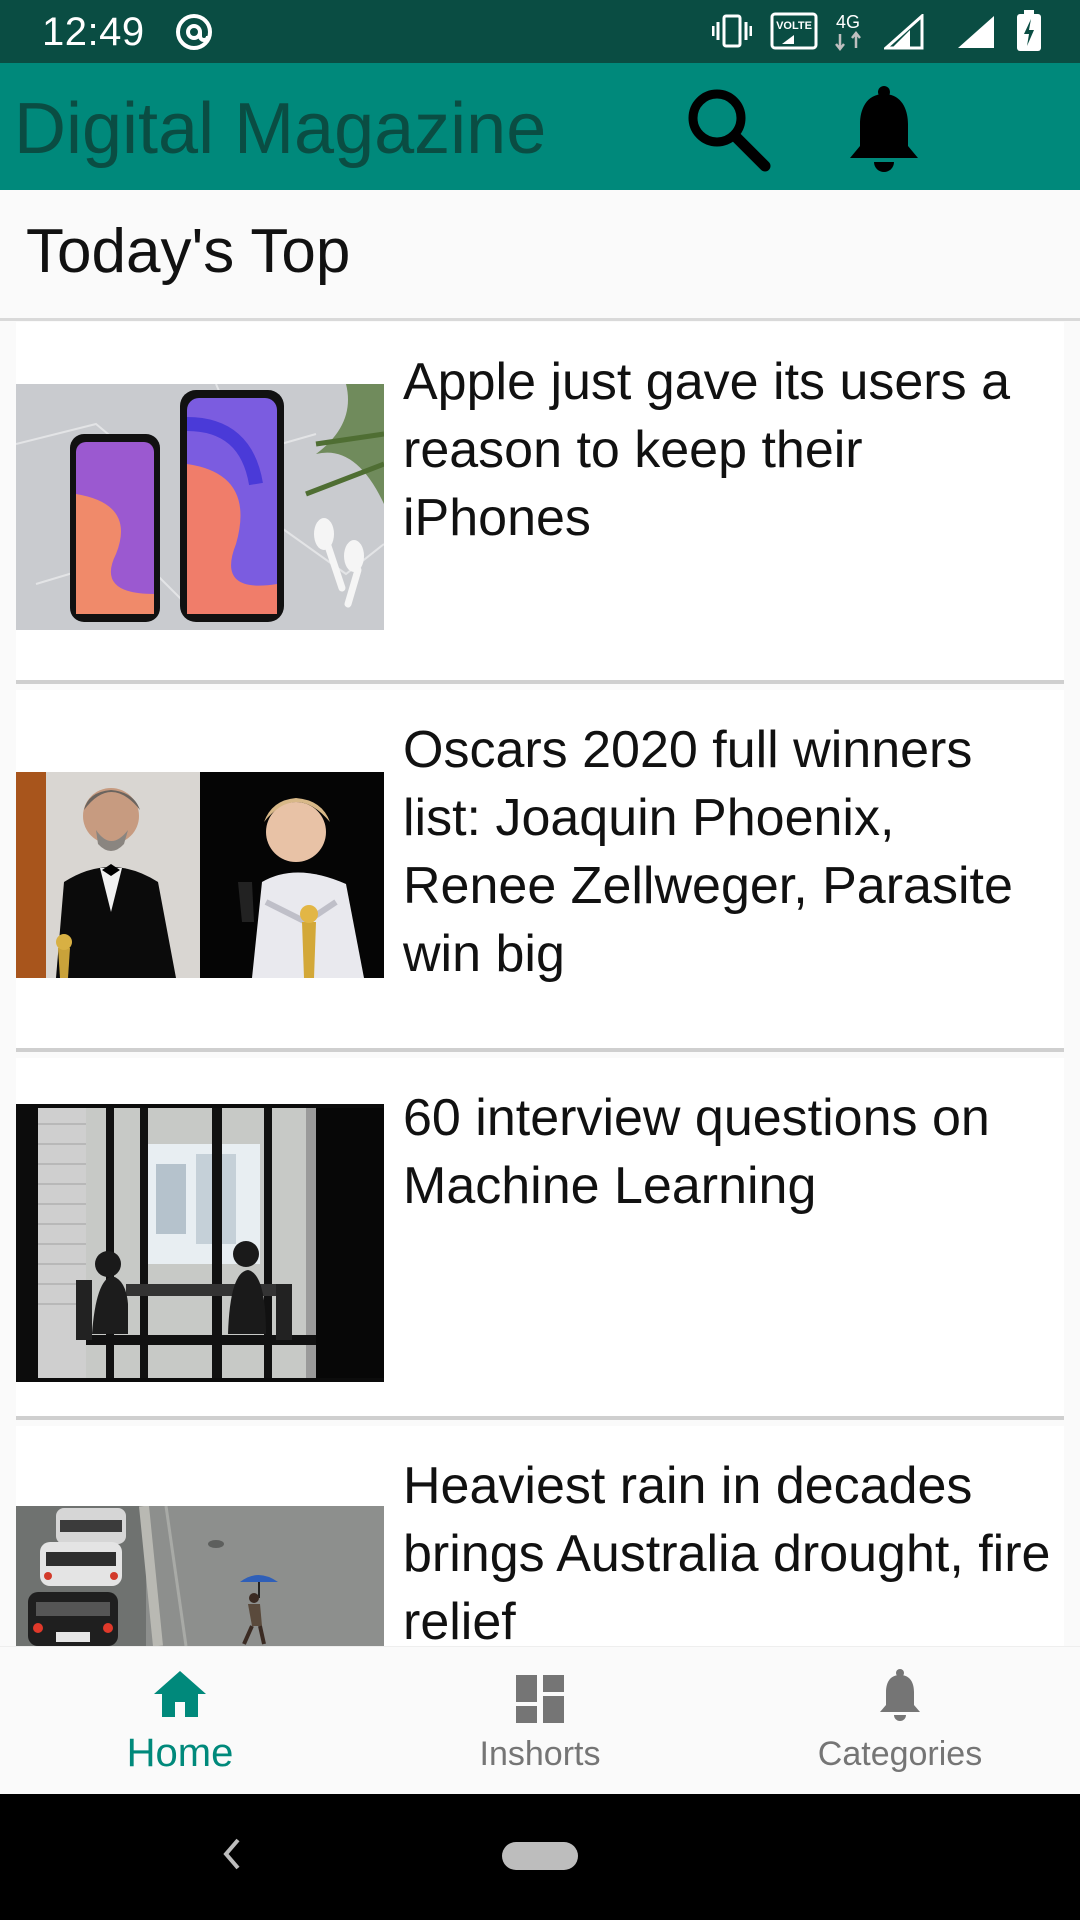 This screenshot has height=1920, width=1080. I want to click on notifications-button, so click(884, 129).